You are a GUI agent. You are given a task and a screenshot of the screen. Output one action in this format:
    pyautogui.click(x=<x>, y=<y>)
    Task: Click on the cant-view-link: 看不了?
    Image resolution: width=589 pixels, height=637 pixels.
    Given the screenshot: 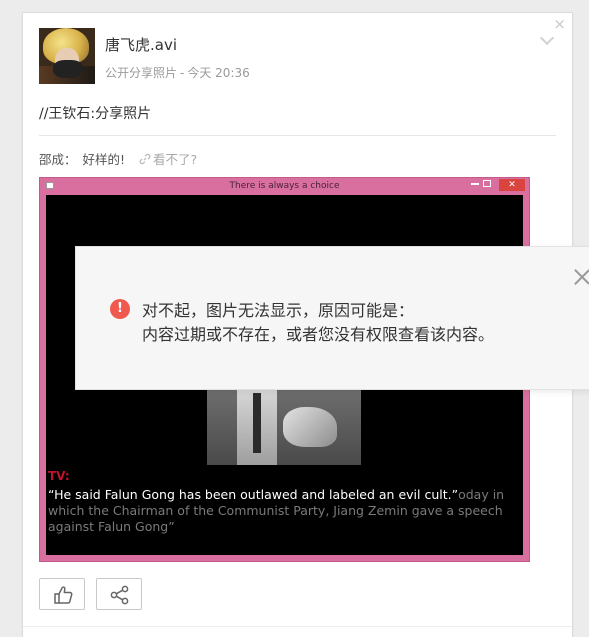 What is the action you would take?
    pyautogui.click(x=168, y=159)
    